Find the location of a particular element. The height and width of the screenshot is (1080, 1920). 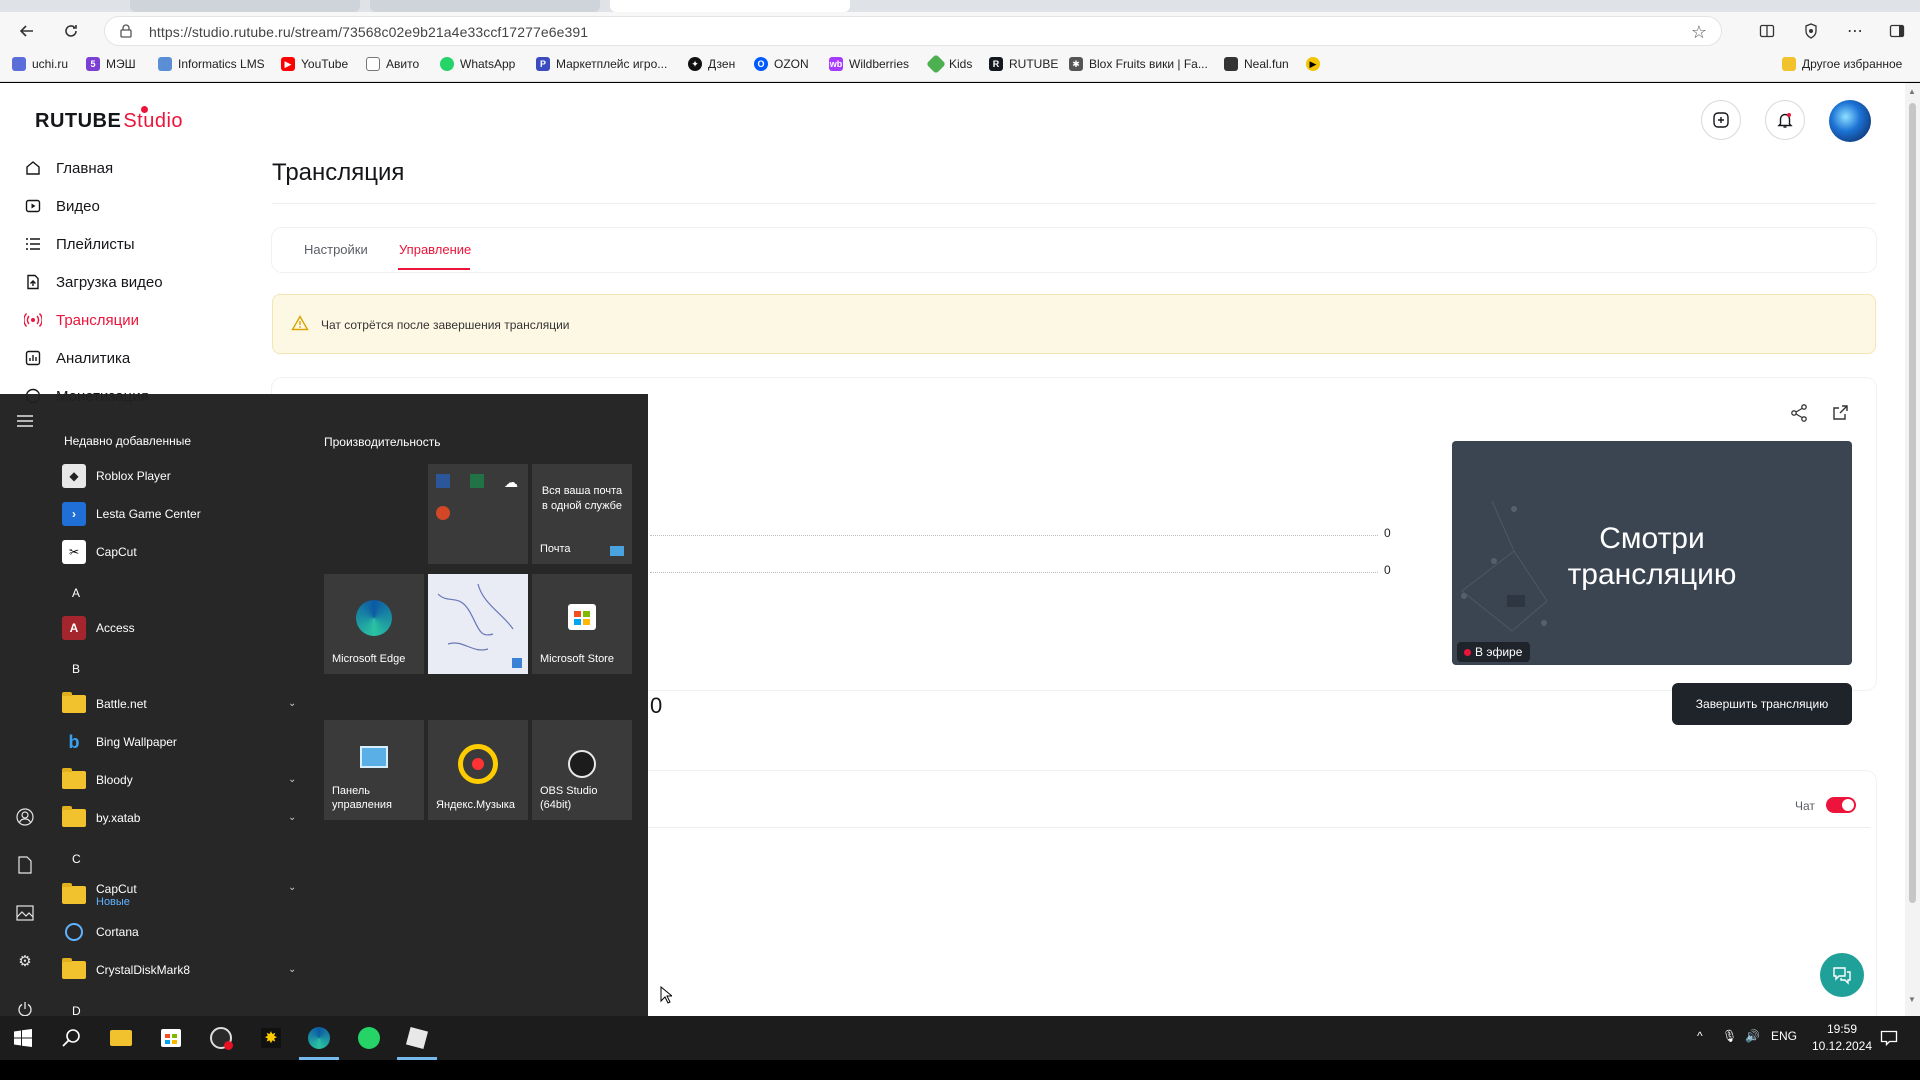

bookmark-avito: Авито is located at coordinates (392, 64).